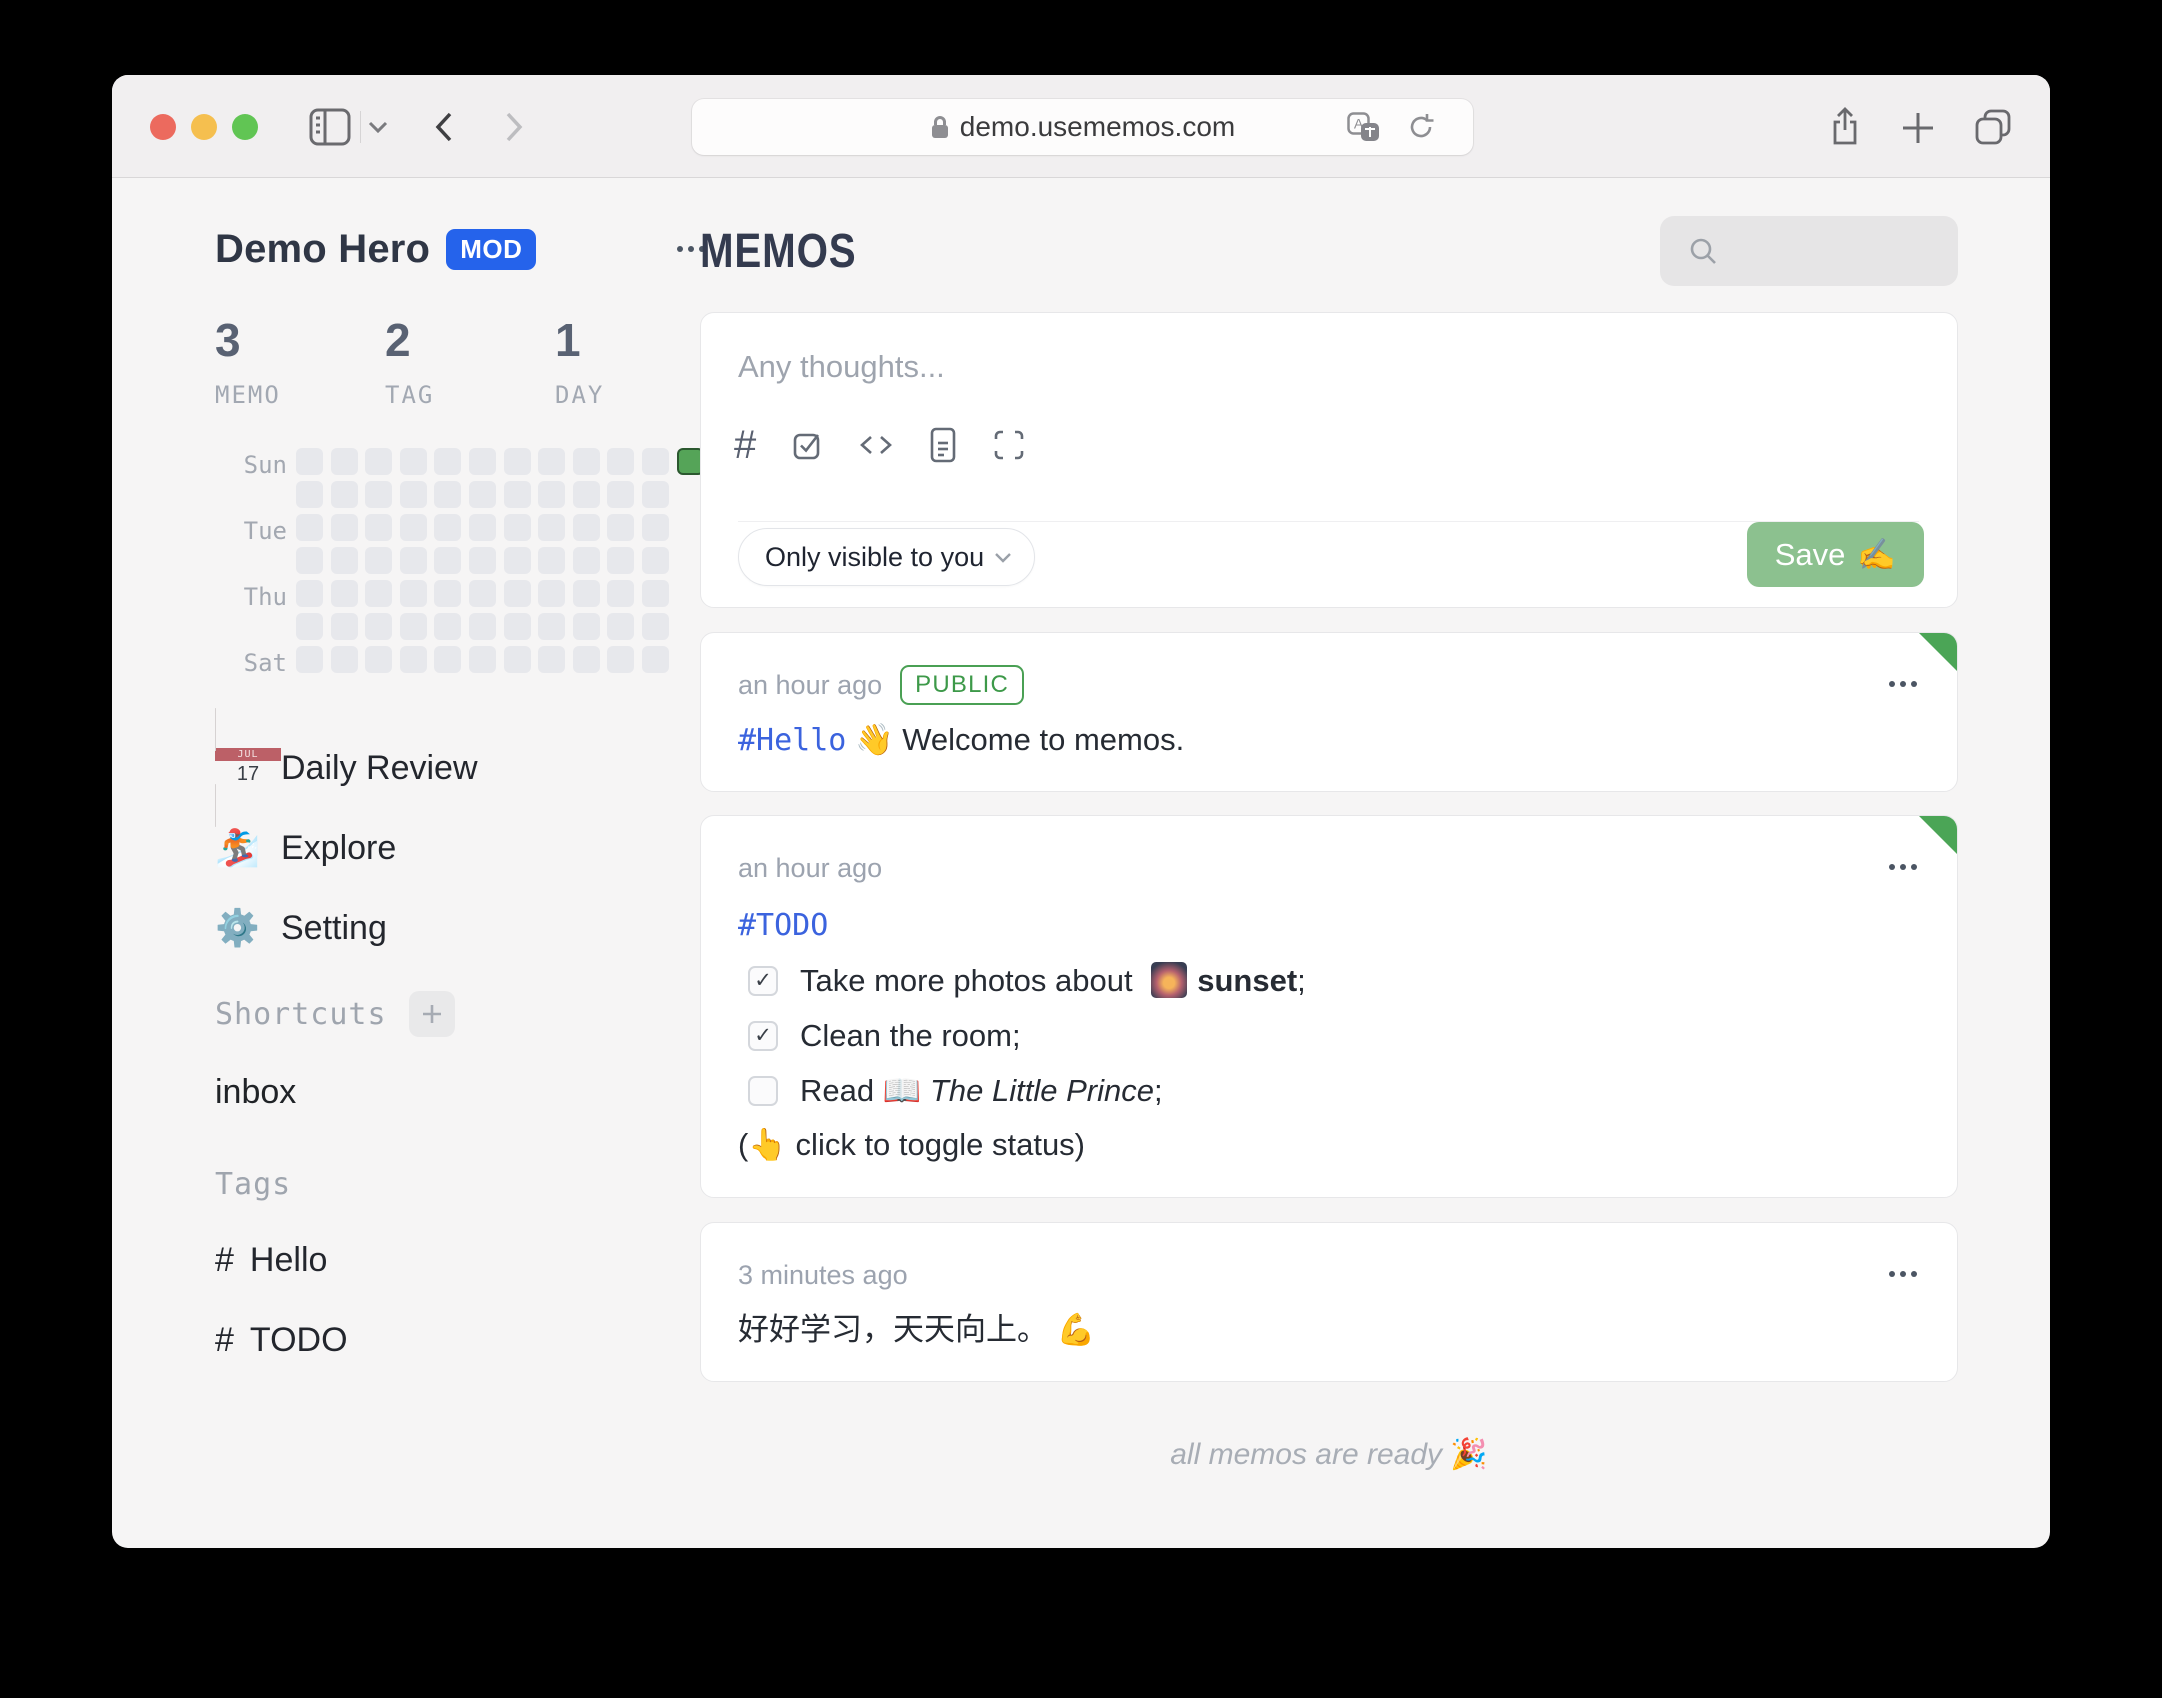 Image resolution: width=2162 pixels, height=1698 pixels. Describe the element at coordinates (887, 557) in the screenshot. I see `visibility-selector: Only visible to you` at that location.